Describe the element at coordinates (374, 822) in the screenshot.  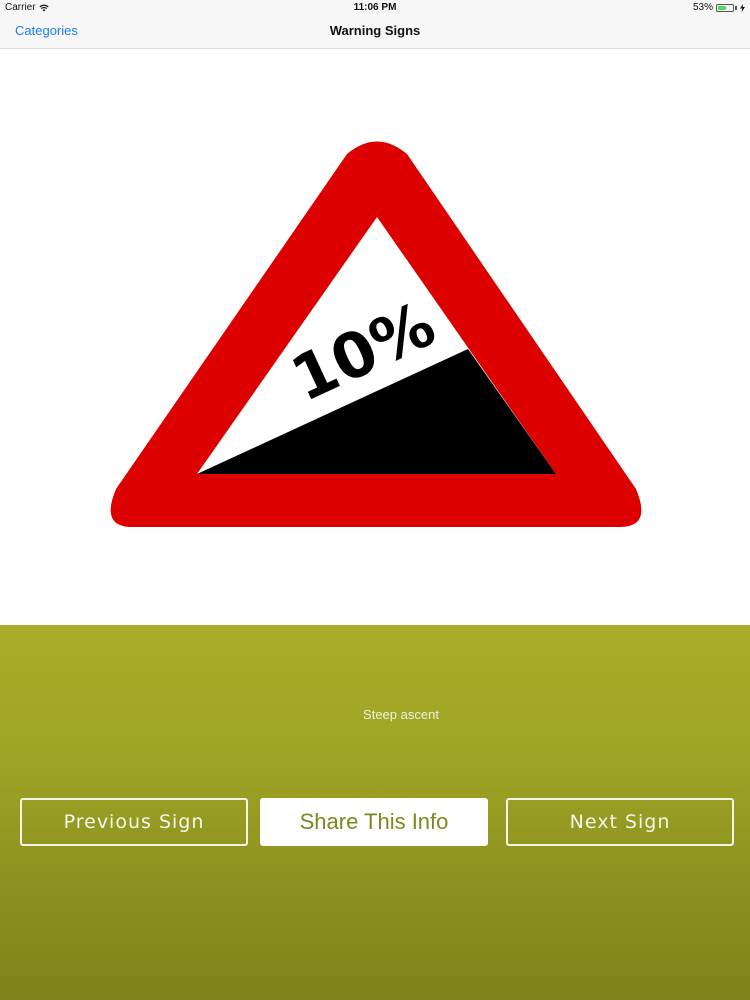
I see `share-info-button: Share This Info` at that location.